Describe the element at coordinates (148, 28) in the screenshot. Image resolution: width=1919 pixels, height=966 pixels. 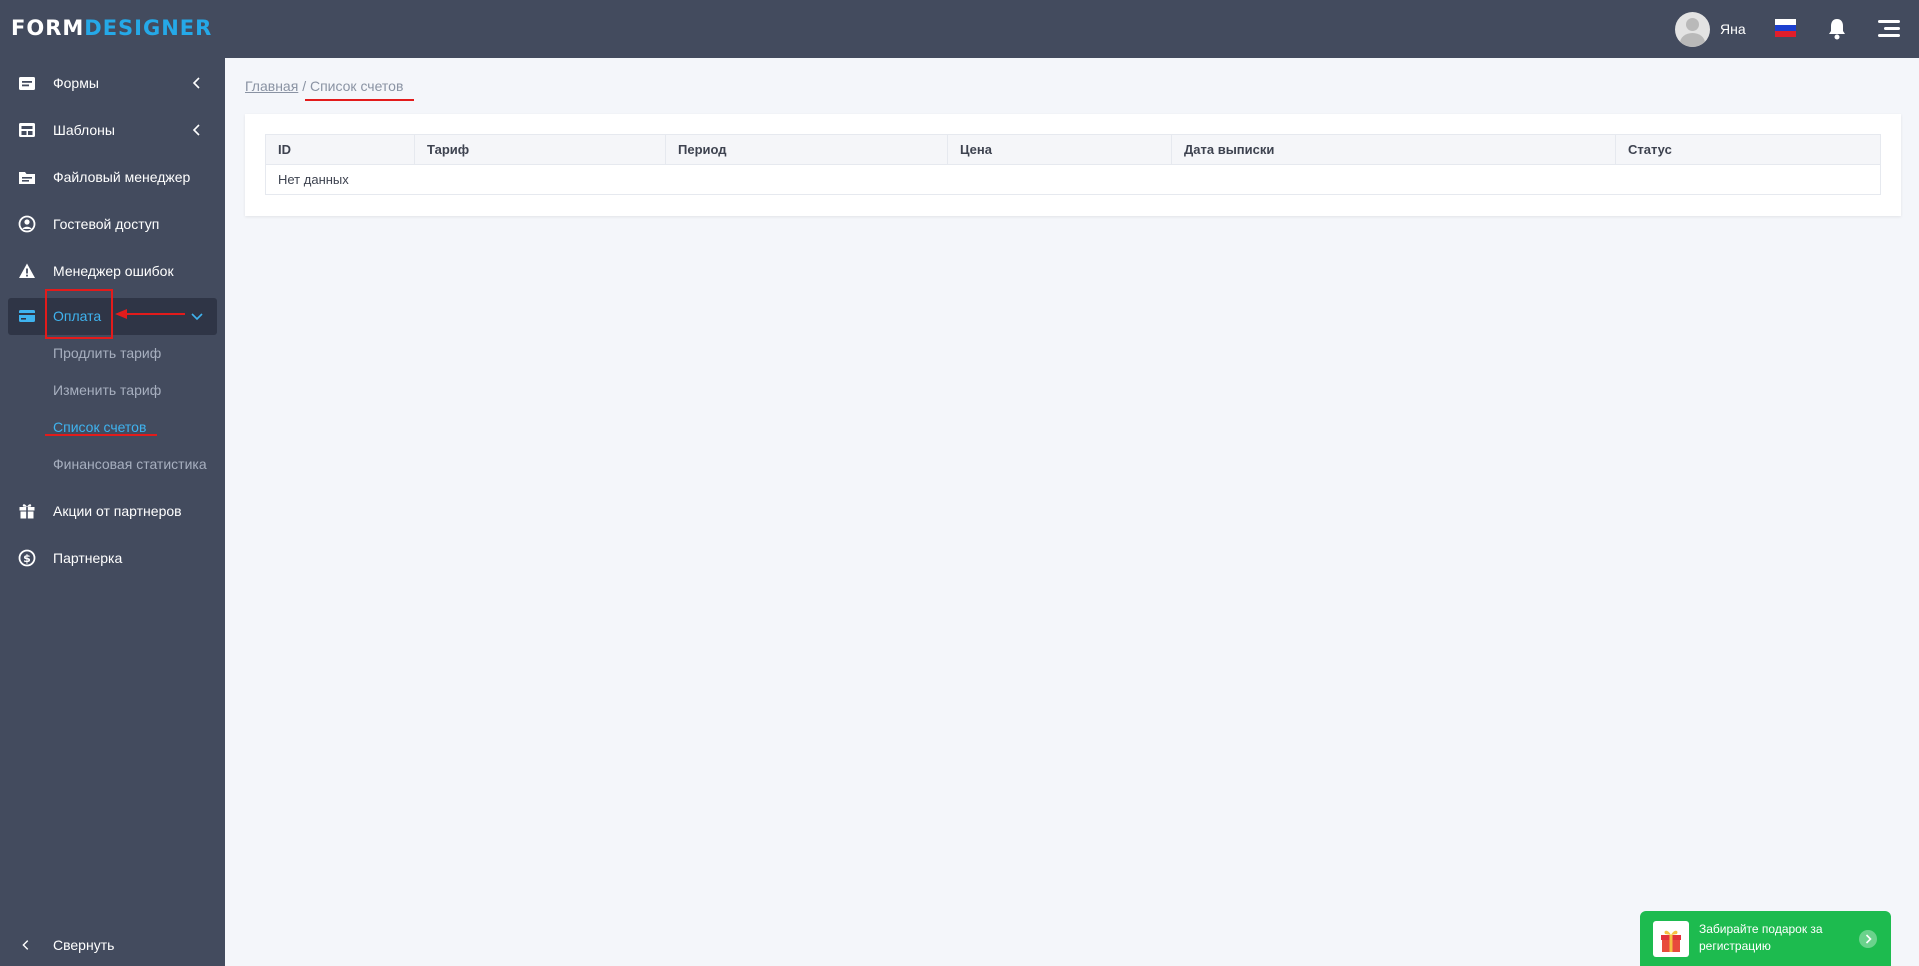
I see `logo-part-designer: DESIGNER` at that location.